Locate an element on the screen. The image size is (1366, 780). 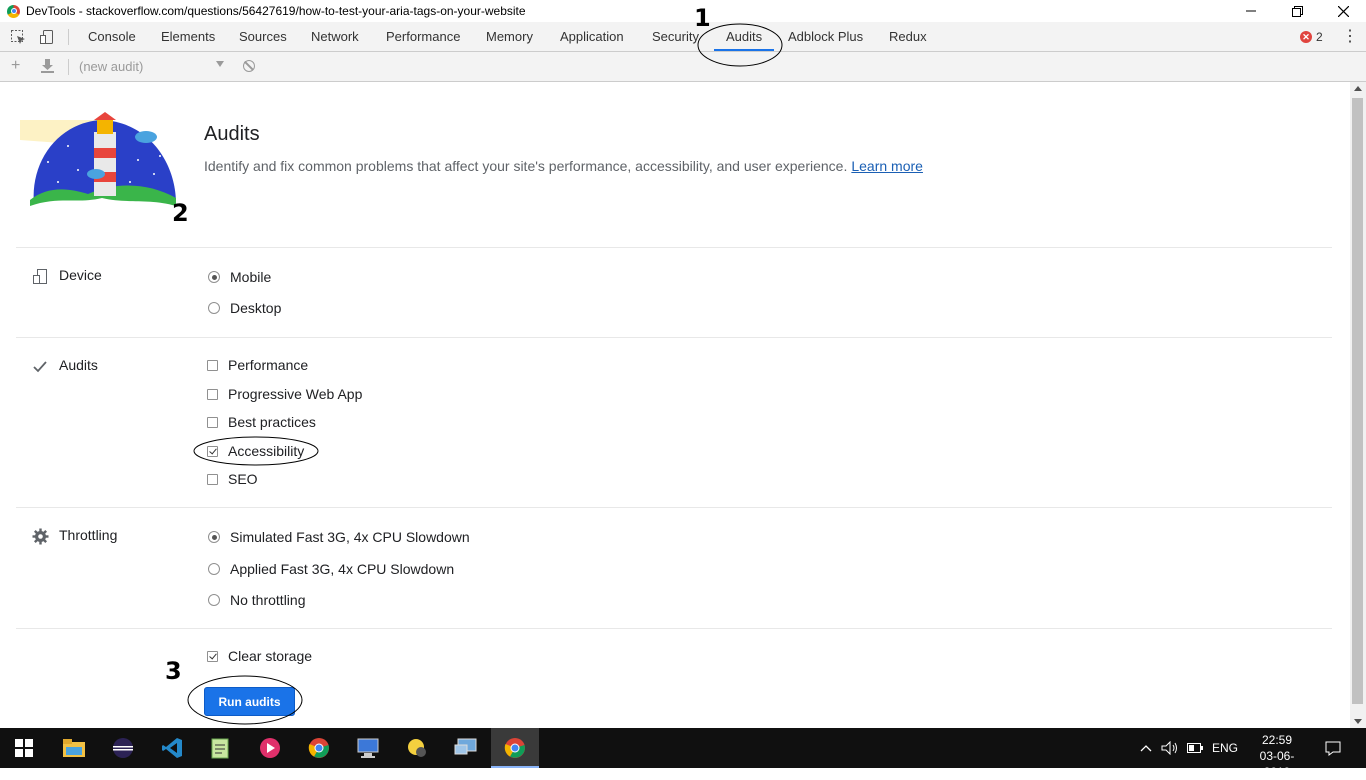
add-audit-icon: + is located at coordinates (15, 66).